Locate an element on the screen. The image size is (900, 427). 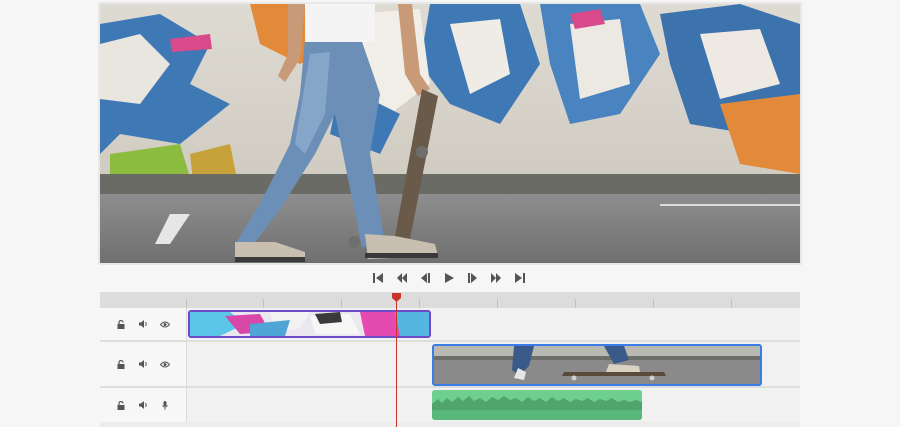
record-toggle is located at coordinates (165, 405).